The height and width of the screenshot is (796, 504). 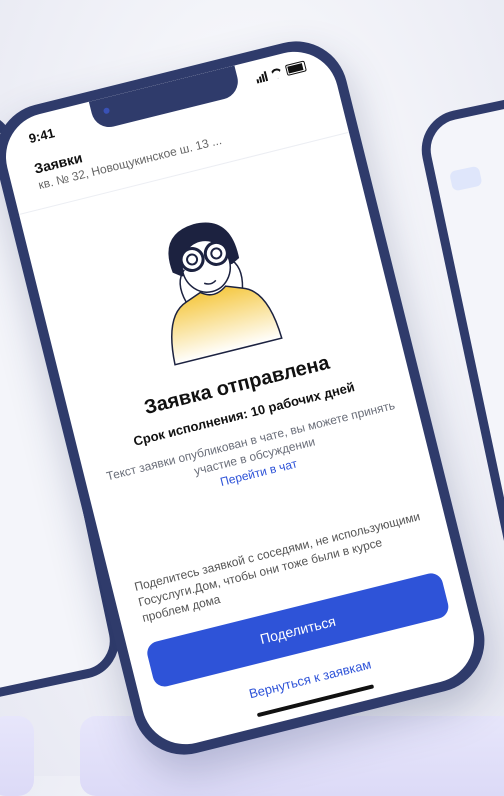 I want to click on camera-dot, so click(x=106, y=111).